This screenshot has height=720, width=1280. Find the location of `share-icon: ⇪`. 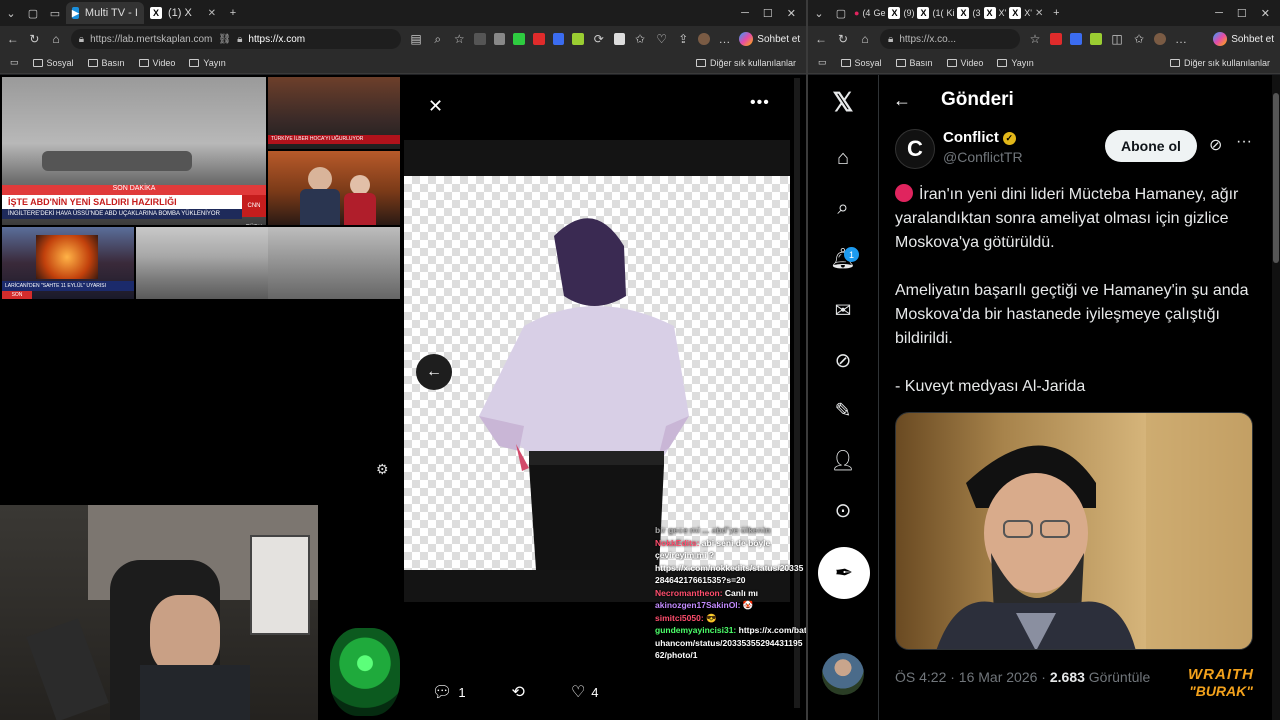

share-icon: ⇪ is located at coordinates (683, 39).